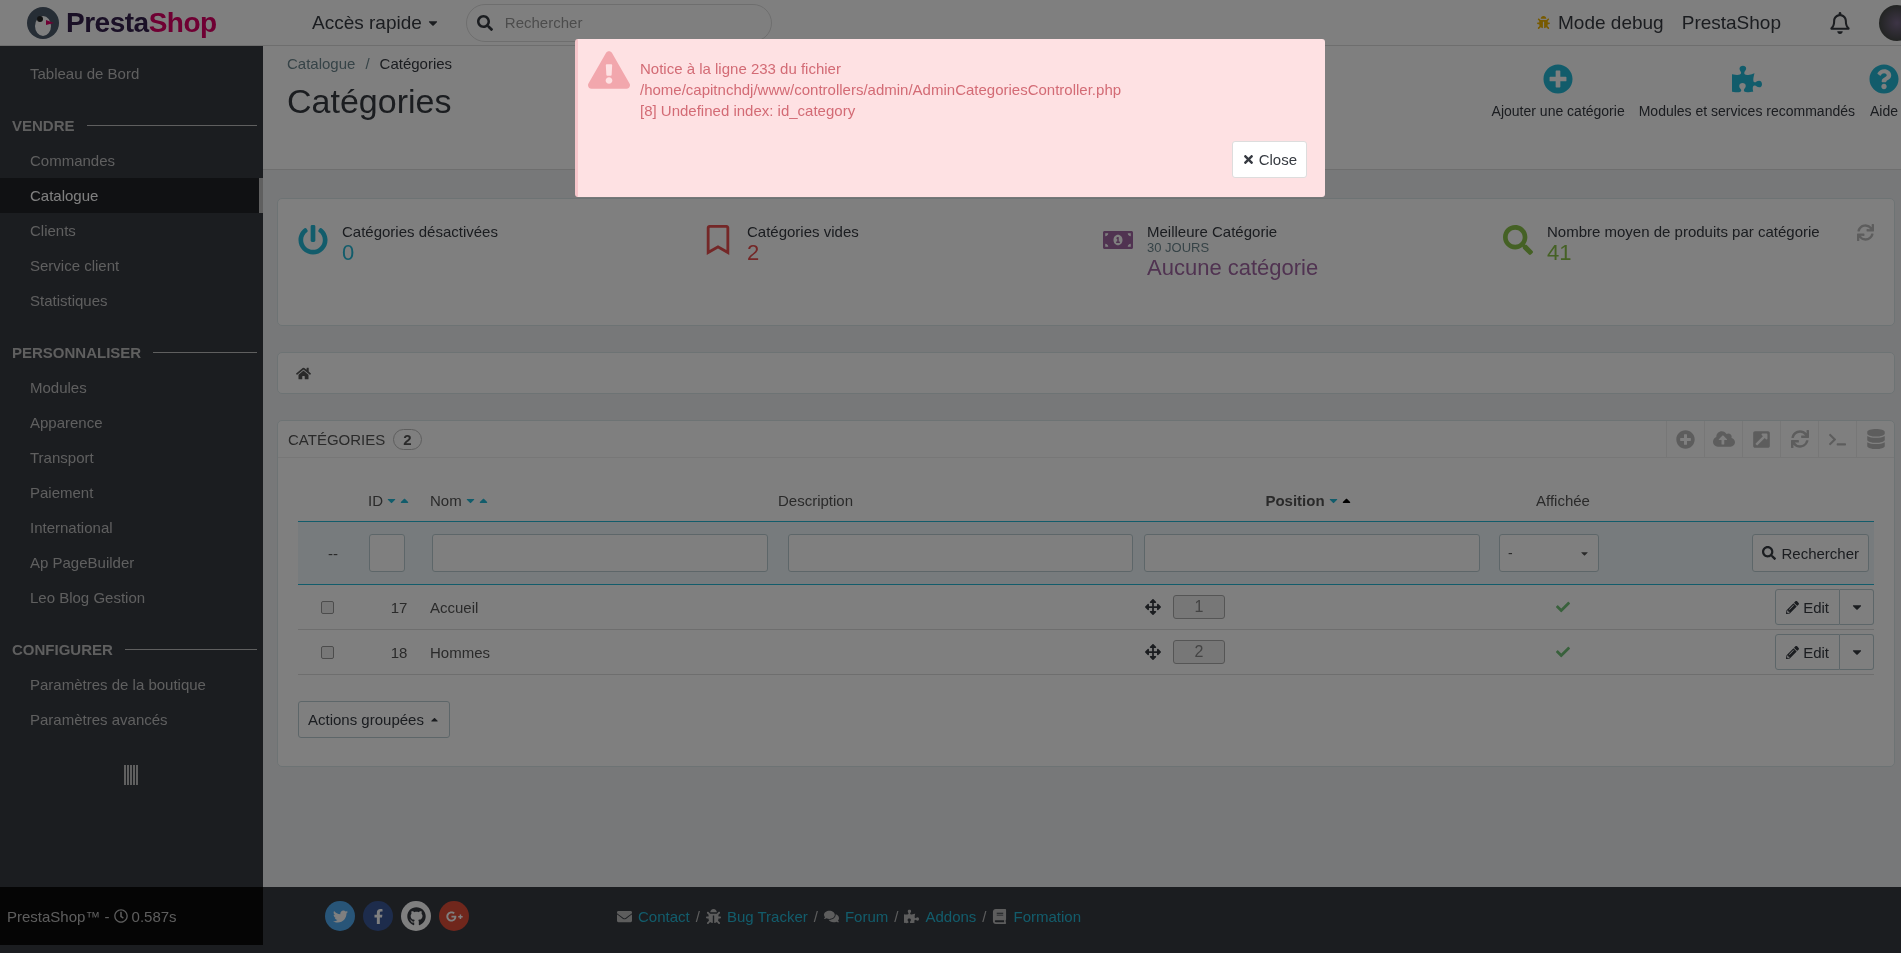 The width and height of the screenshot is (1901, 953). I want to click on database-icon, so click(1875, 439).